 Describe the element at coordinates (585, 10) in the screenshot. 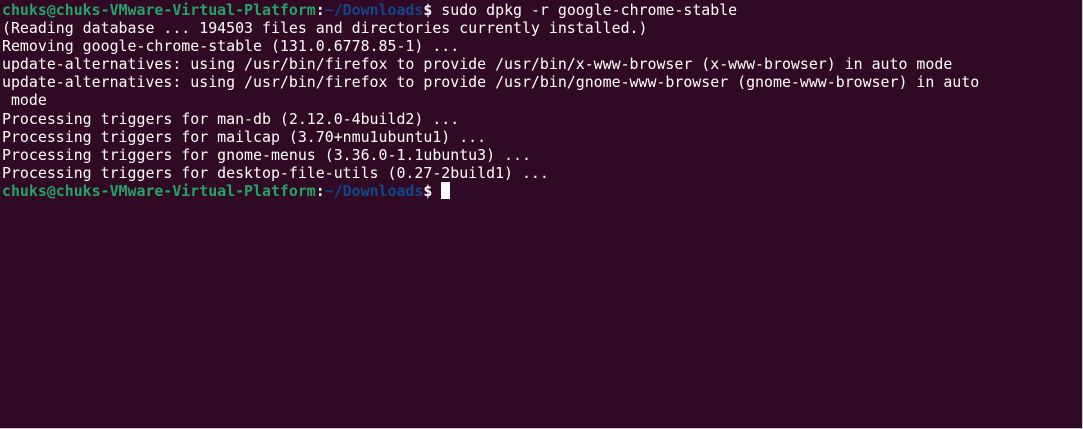

I see `command-text: sudo dpkg -r google-chrome-stable` at that location.